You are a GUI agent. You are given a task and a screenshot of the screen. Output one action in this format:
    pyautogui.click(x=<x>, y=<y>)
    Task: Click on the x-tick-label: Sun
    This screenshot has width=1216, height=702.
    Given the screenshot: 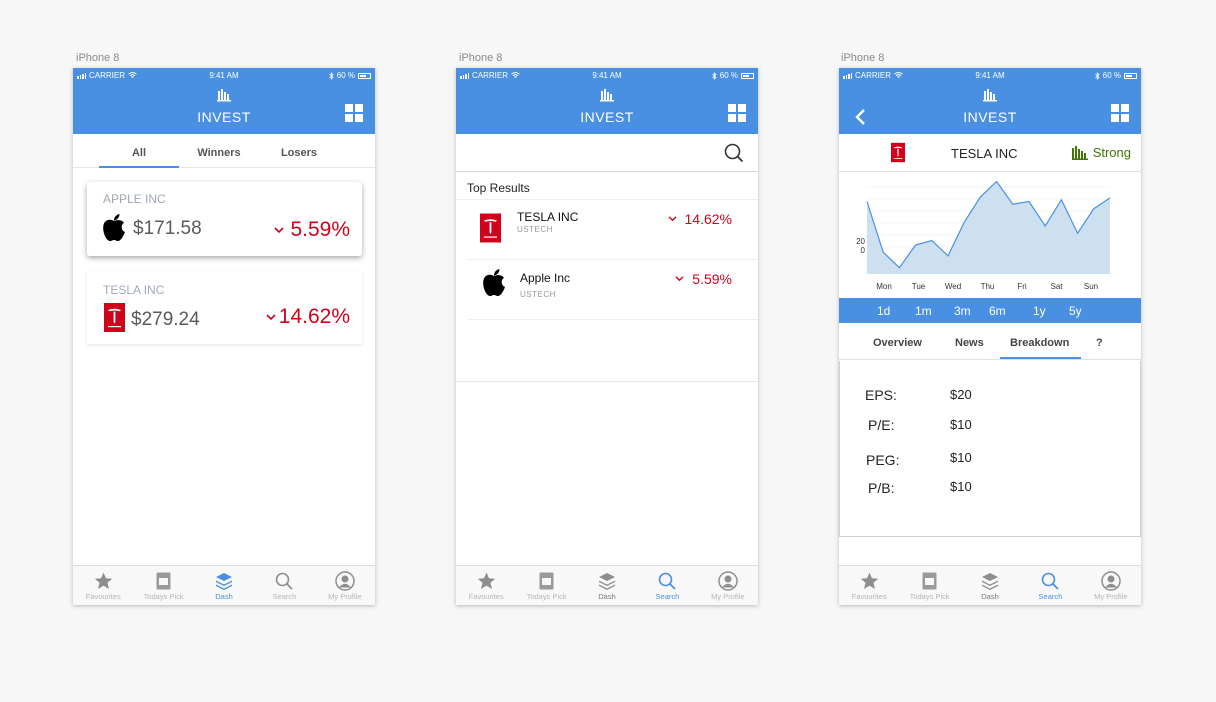 What is the action you would take?
    pyautogui.click(x=1091, y=286)
    